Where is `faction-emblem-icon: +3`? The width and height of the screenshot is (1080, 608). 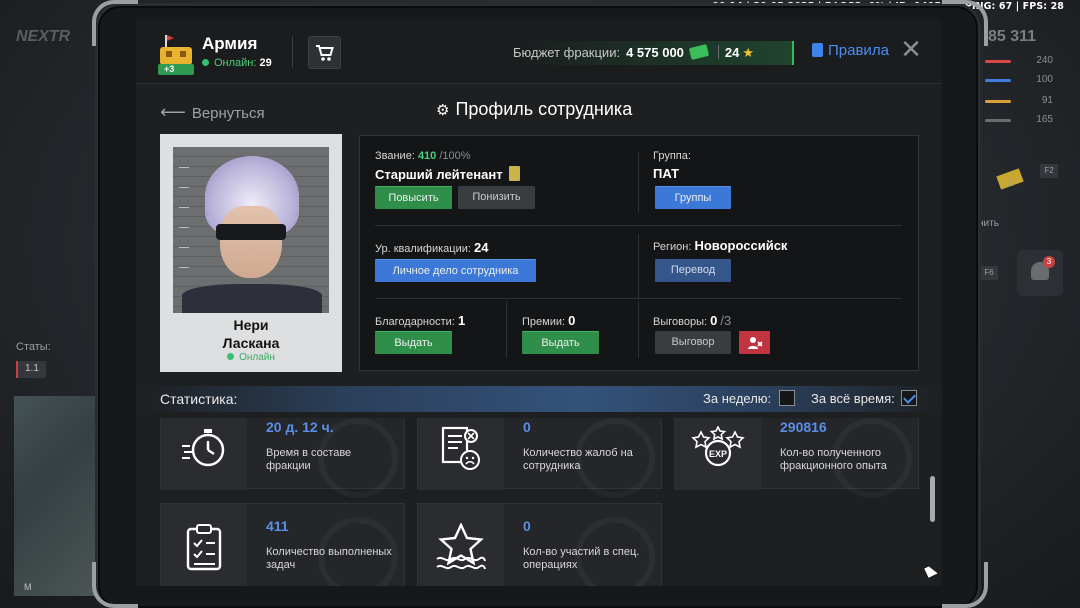
faction-emblem-icon: +3 is located at coordinates (176, 55).